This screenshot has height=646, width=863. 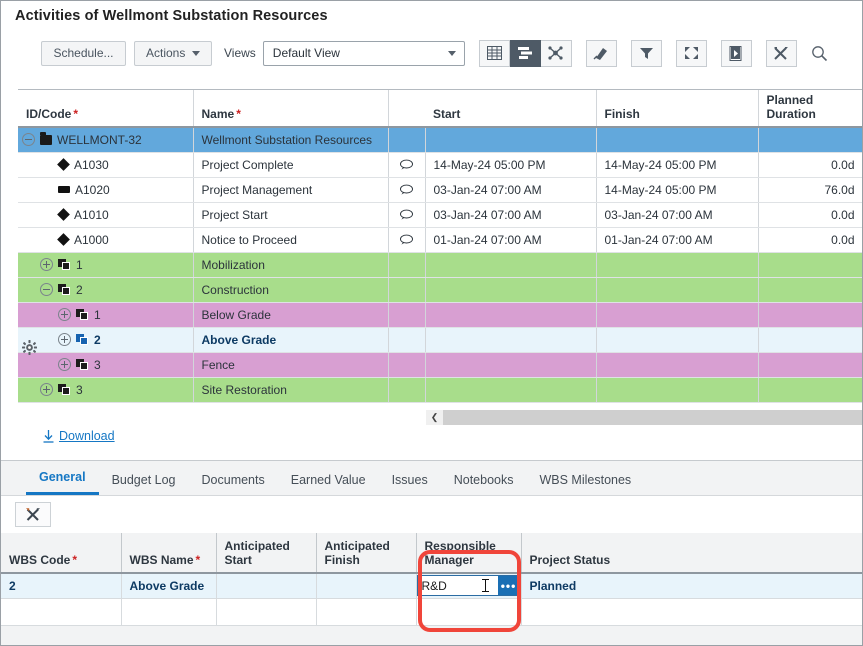 What do you see at coordinates (810, 190) in the screenshot?
I see `cell-planned-duration: 76.0d` at bounding box center [810, 190].